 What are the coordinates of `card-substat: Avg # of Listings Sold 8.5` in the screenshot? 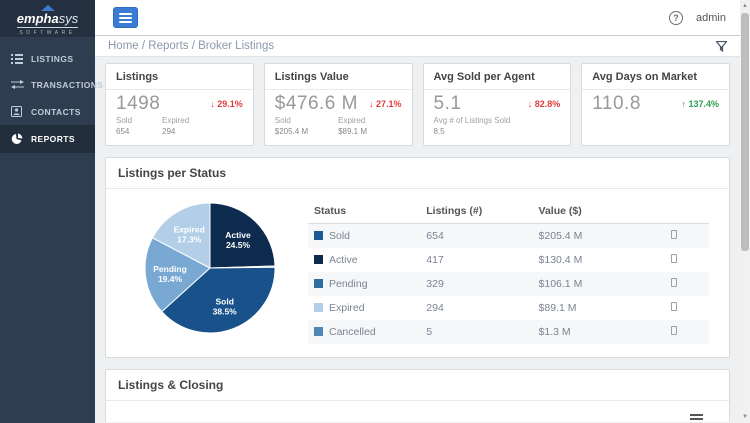 It's located at (472, 126).